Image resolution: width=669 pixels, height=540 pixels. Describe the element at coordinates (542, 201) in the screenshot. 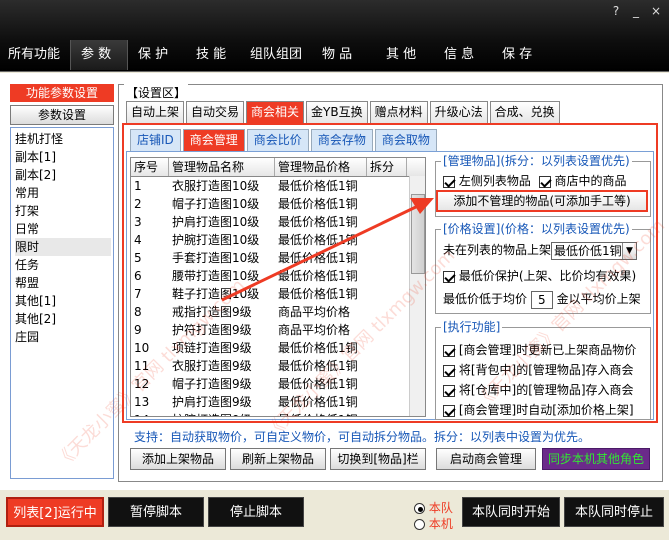

I see `add-unmanaged-item-button: 添加不管理的物品(可添加手工等)` at that location.